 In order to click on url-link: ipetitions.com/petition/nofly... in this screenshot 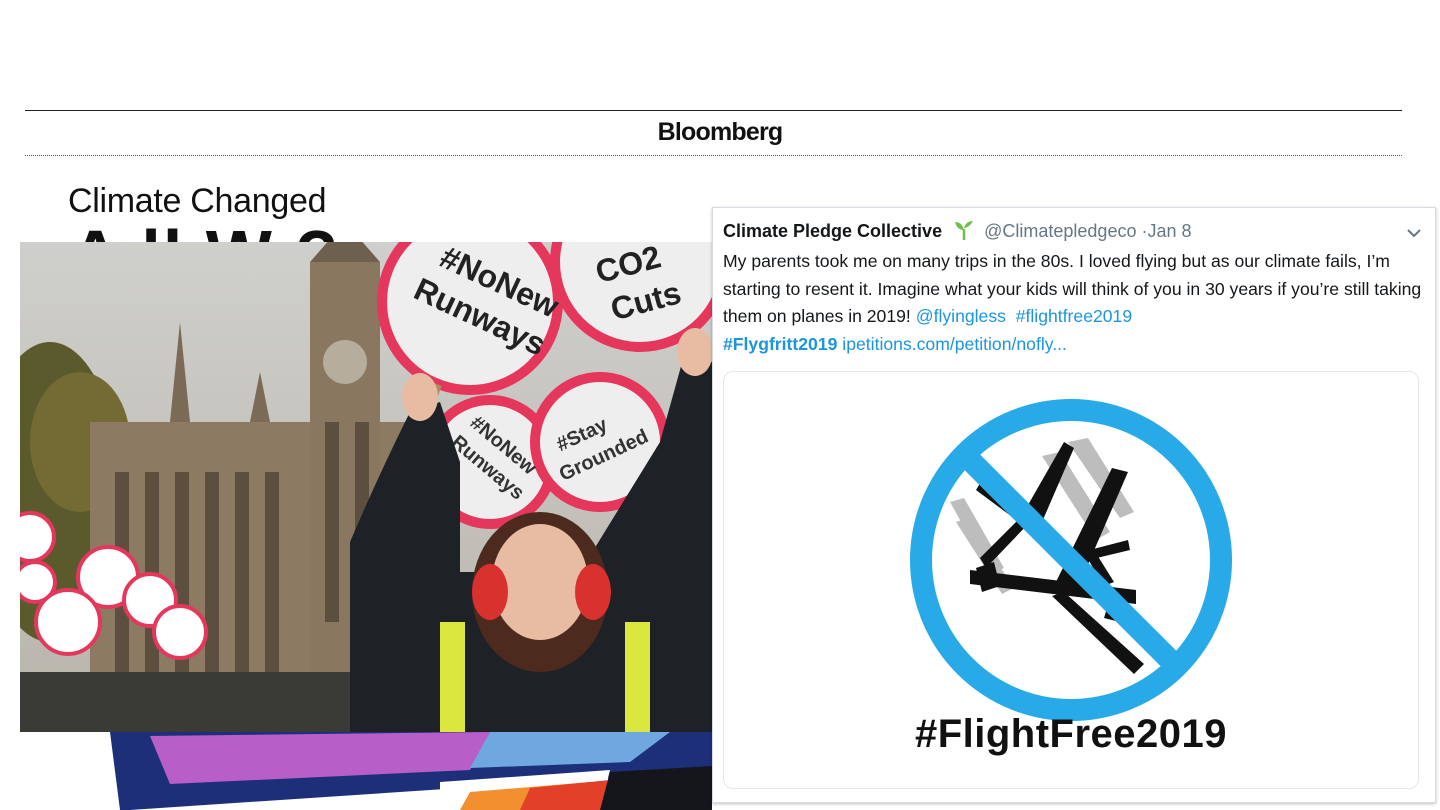, I will do `click(954, 344)`.